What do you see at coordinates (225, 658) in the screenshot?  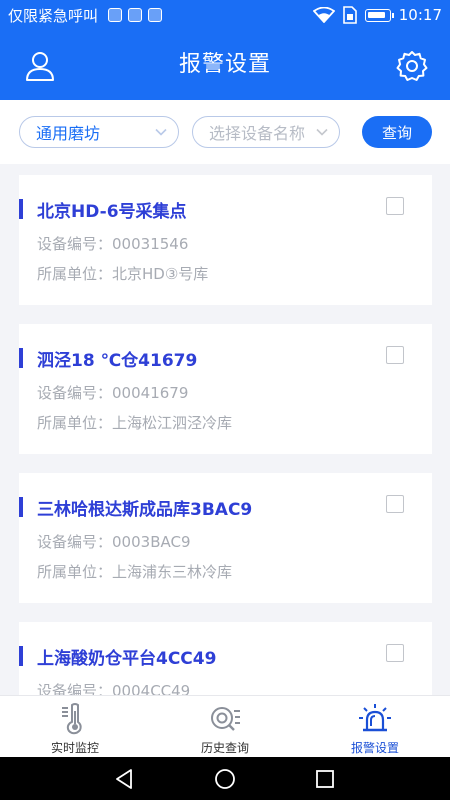 I see `device-card: 上海酸奶仓平台4CC49 设备编号：0004CC49` at bounding box center [225, 658].